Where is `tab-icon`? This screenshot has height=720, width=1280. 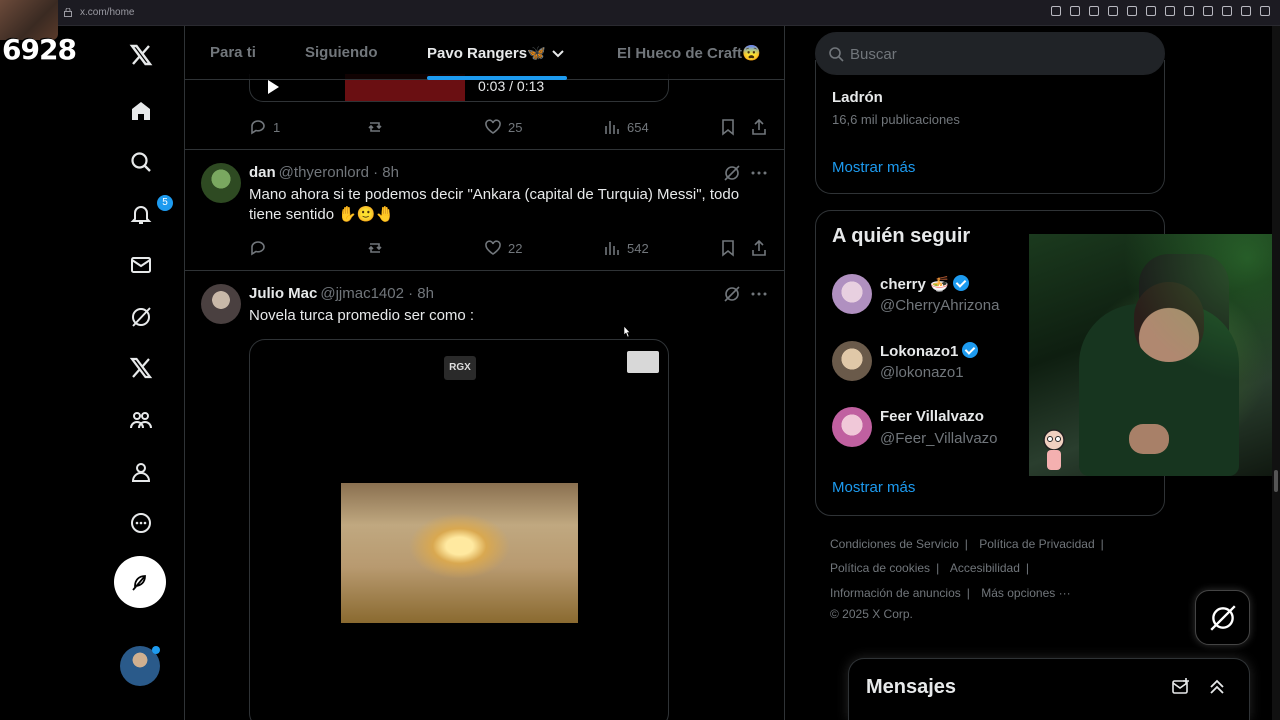 tab-icon is located at coordinates (1094, 11).